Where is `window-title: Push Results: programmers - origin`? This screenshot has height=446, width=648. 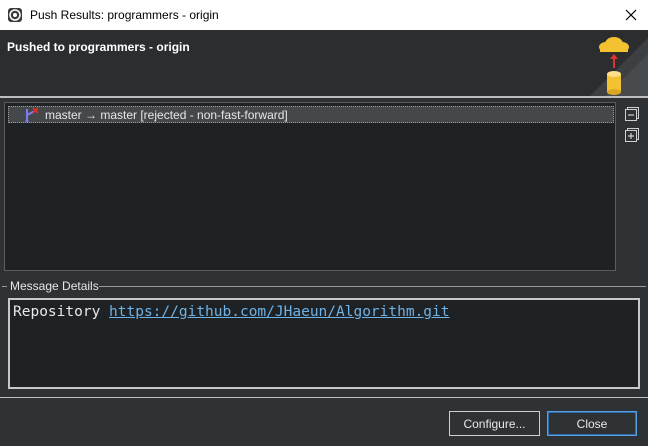 window-title: Push Results: programmers - origin is located at coordinates (124, 15).